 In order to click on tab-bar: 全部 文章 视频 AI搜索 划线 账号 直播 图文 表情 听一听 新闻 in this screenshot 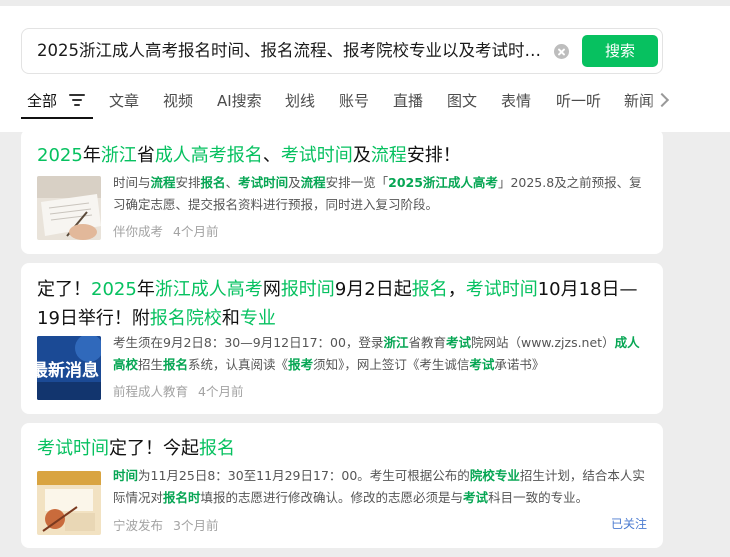, I will do `click(375, 103)`.